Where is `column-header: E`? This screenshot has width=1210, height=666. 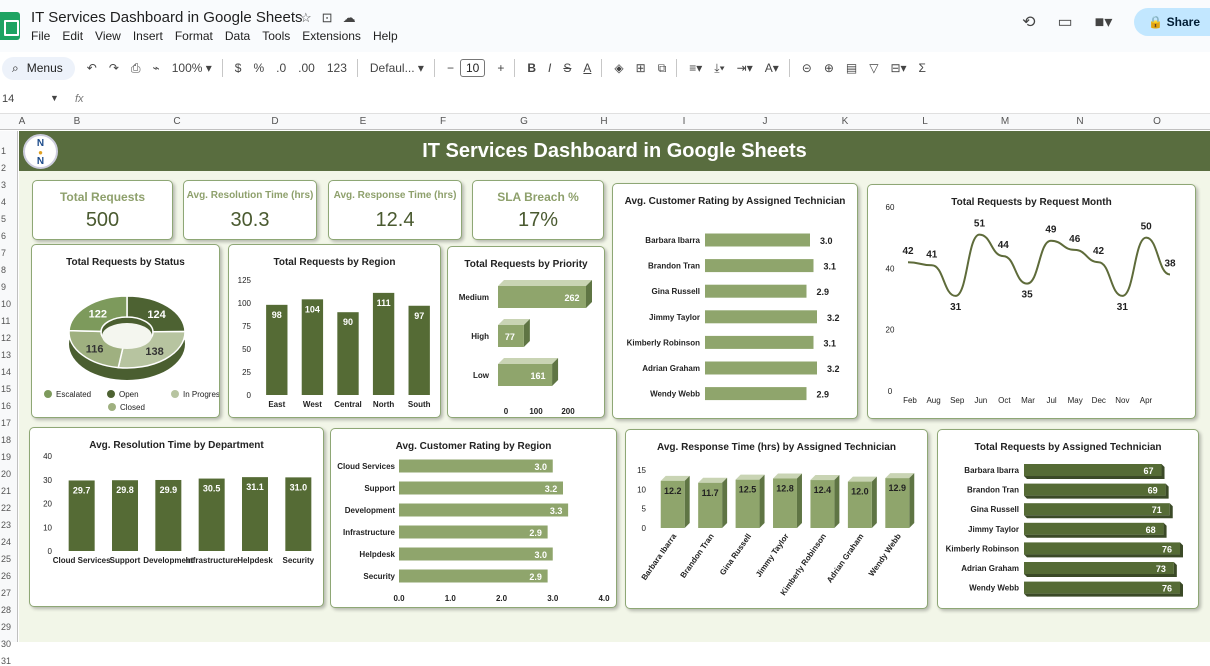 column-header: E is located at coordinates (363, 121).